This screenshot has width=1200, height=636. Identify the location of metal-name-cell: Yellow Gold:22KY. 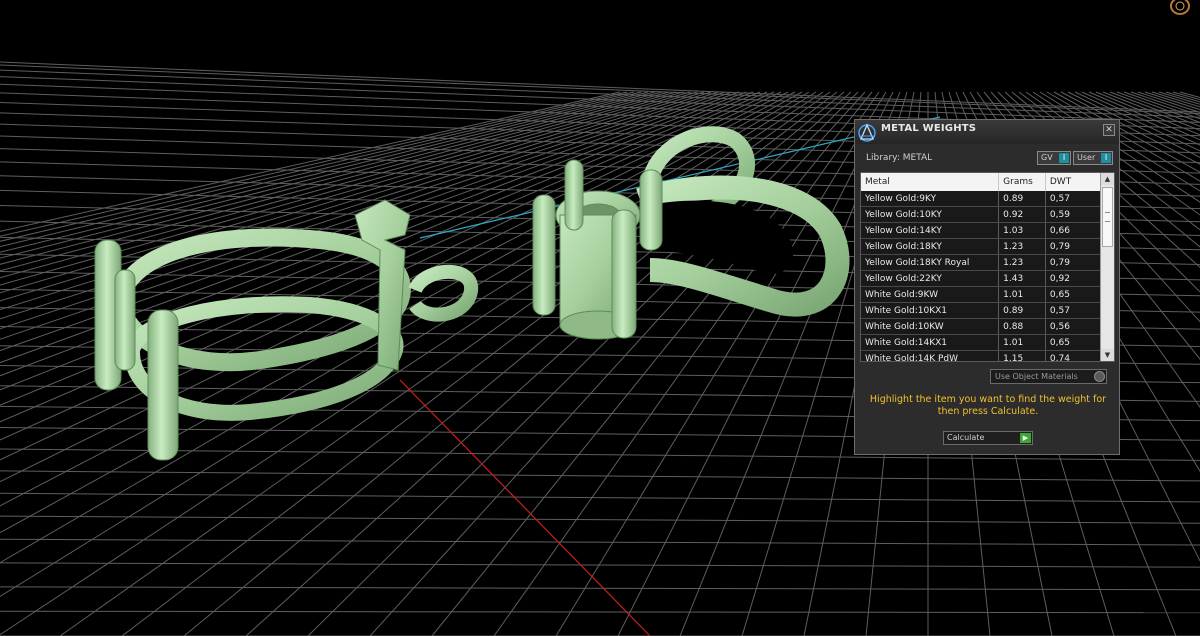
(930, 278).